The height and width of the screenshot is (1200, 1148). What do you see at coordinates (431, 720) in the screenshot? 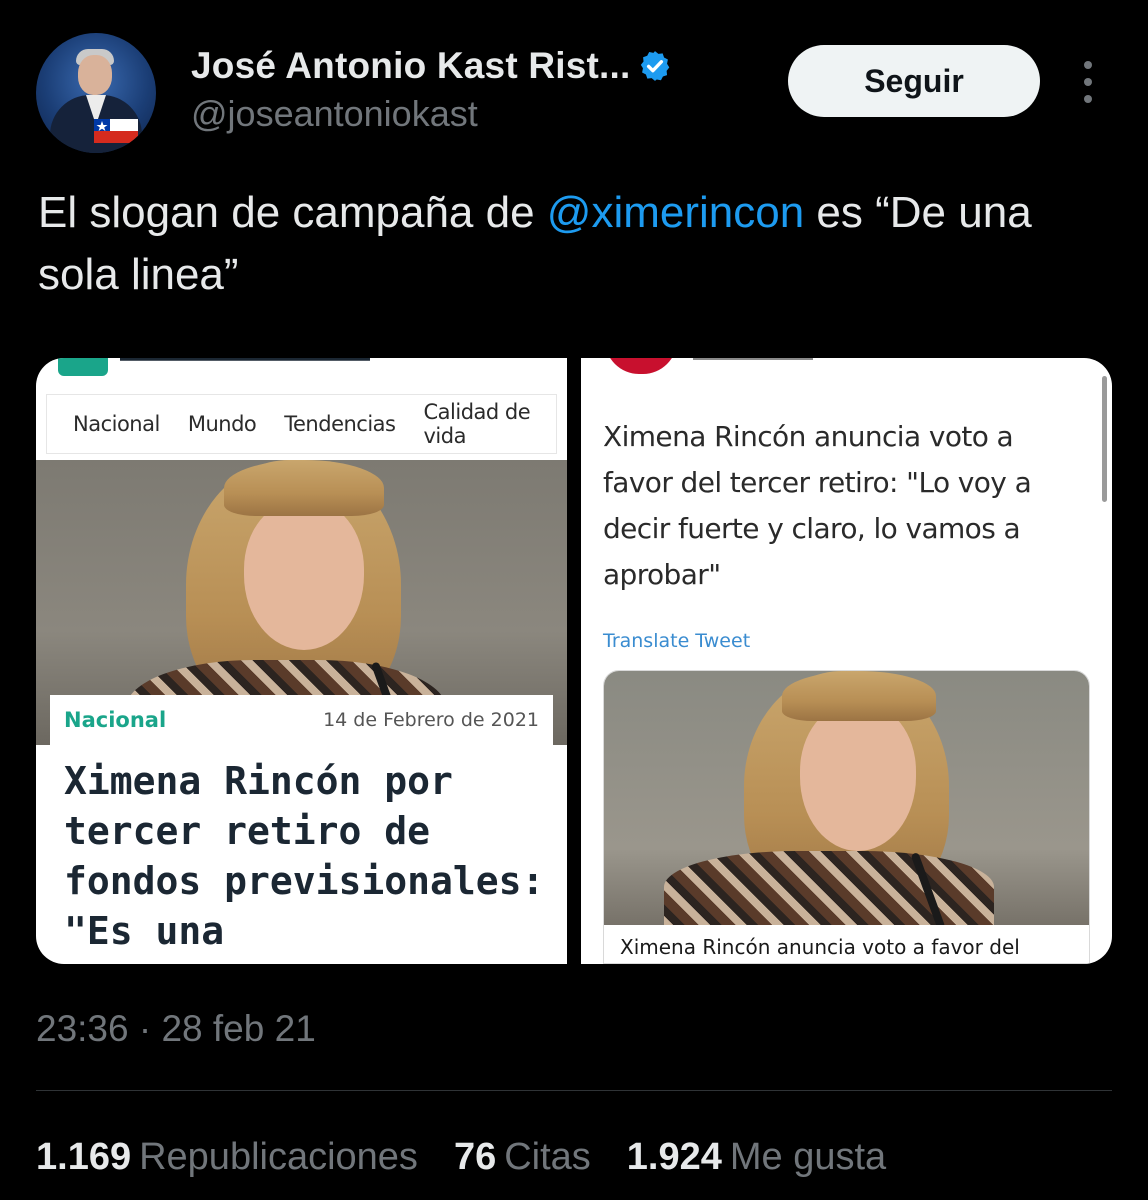
I see `article-date: 14 de Febrero de 2021` at bounding box center [431, 720].